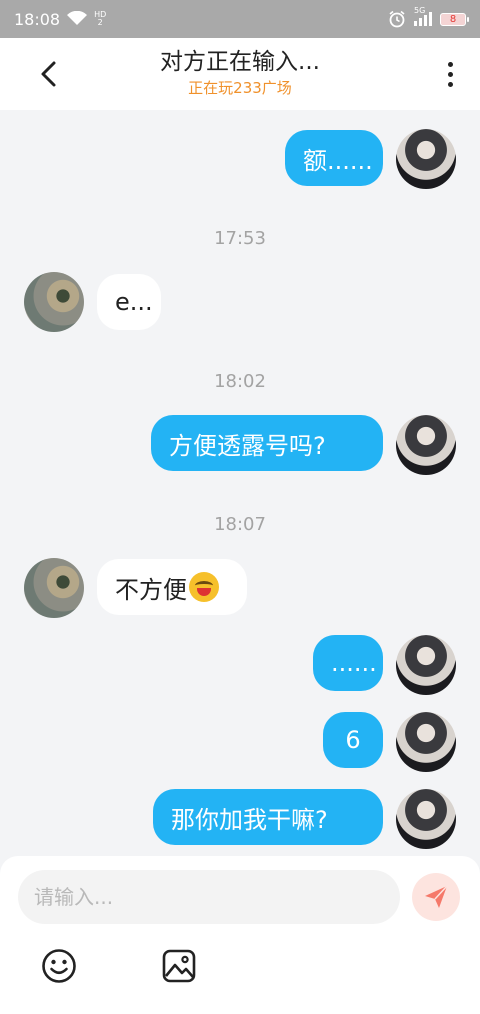 Image resolution: width=480 pixels, height=1014 pixels. I want to click on send-icon, so click(436, 896).